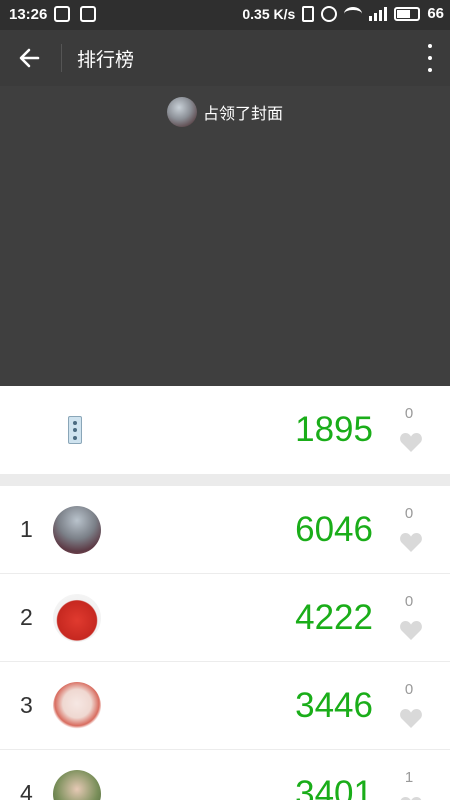 Image resolution: width=450 pixels, height=800 pixels. Describe the element at coordinates (409, 413) in the screenshot. I see `my-like-count: 0` at that location.